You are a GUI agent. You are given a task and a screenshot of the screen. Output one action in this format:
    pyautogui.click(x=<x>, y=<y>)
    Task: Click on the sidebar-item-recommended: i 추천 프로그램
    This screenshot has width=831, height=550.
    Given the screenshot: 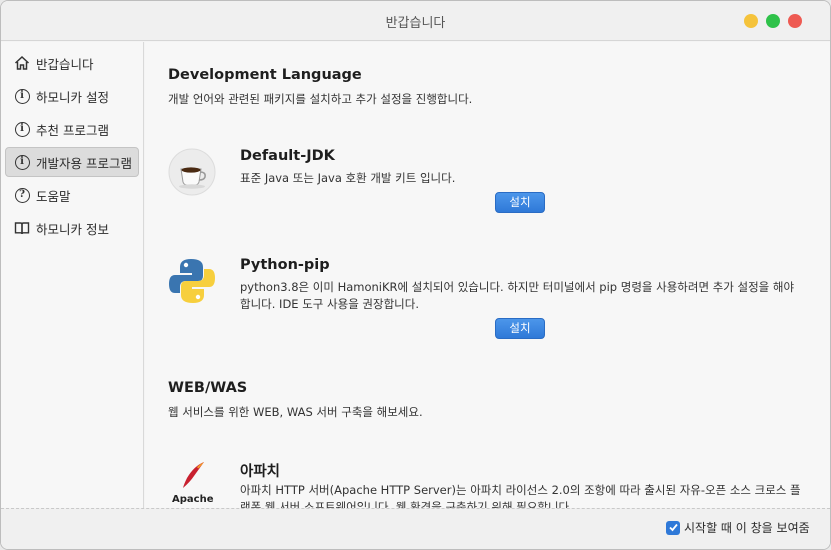 What is the action you would take?
    pyautogui.click(x=72, y=129)
    